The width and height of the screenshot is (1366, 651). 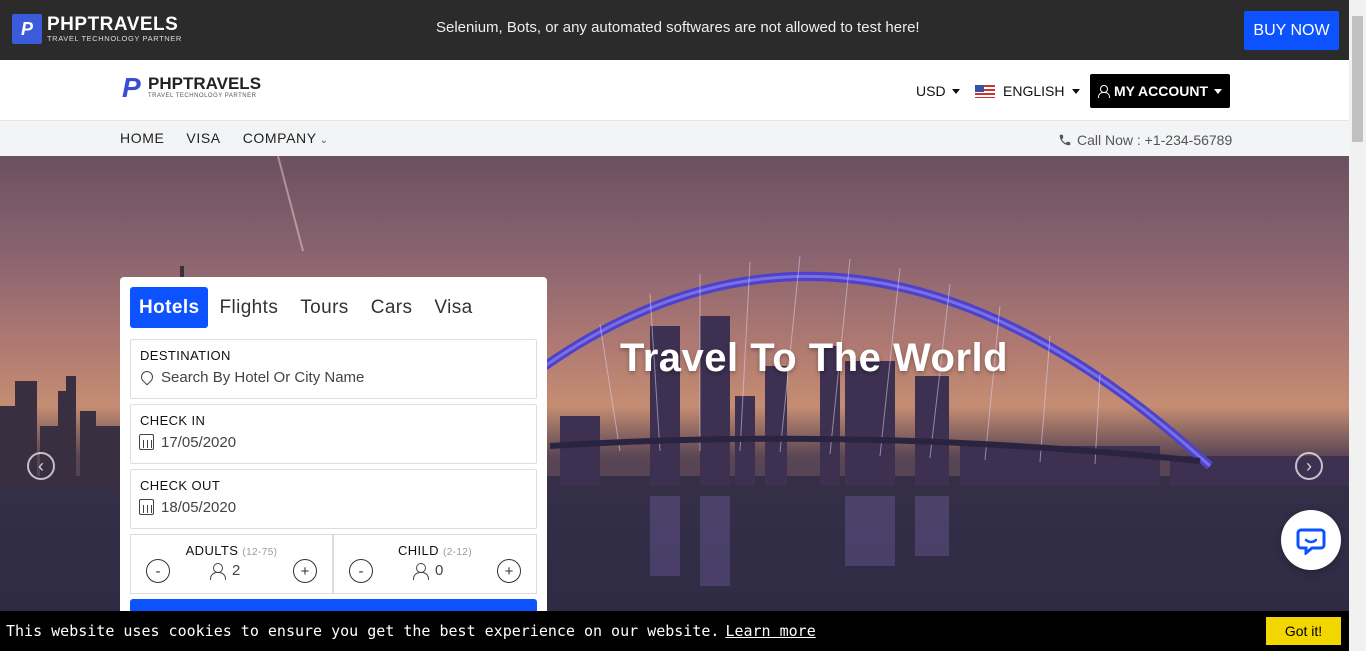 What do you see at coordinates (198, 442) in the screenshot?
I see `checkin-input: 17/05/2020` at bounding box center [198, 442].